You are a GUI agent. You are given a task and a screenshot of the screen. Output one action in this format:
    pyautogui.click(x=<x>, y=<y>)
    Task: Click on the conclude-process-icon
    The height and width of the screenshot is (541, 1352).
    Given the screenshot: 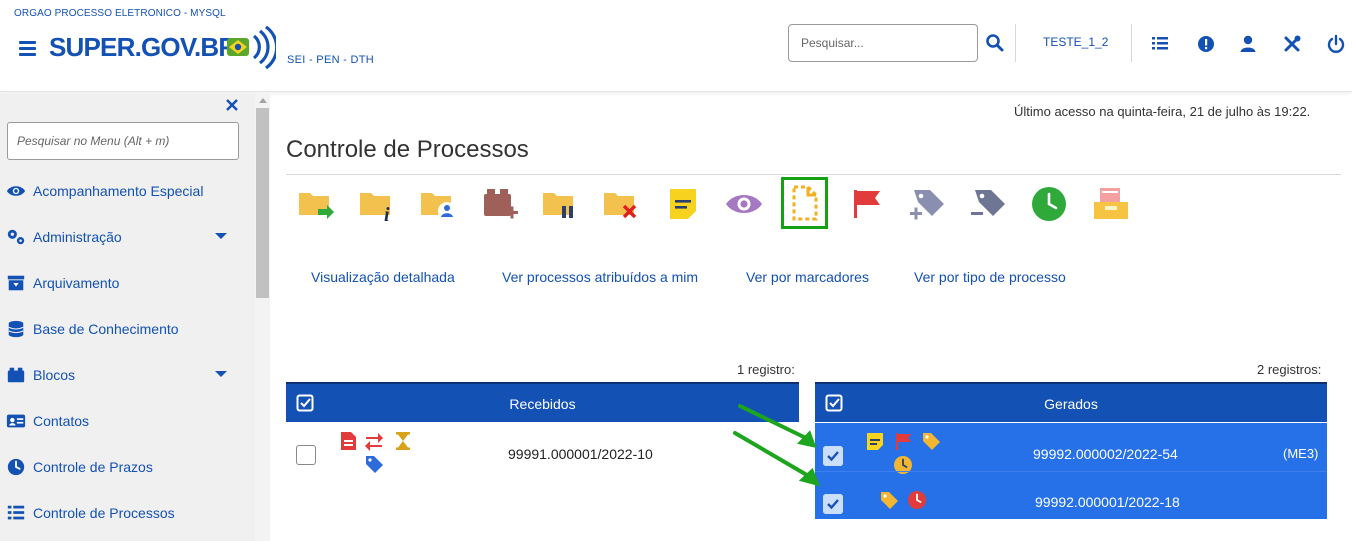 What is the action you would take?
    pyautogui.click(x=620, y=206)
    